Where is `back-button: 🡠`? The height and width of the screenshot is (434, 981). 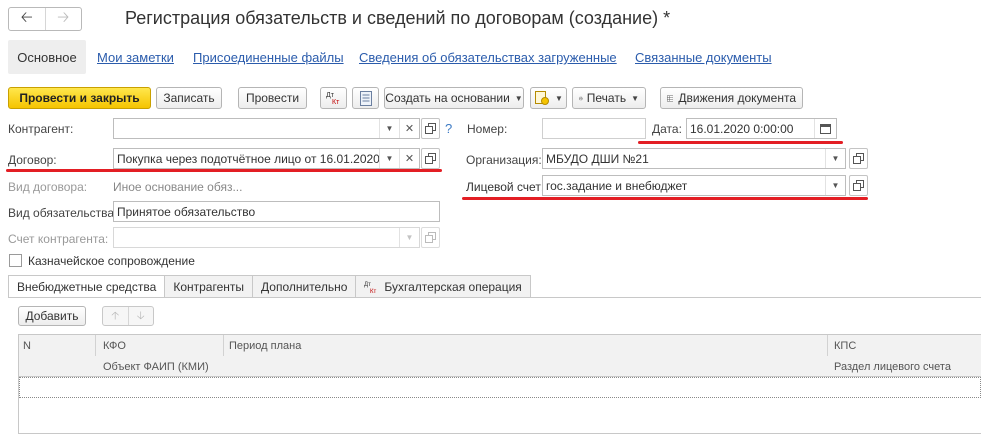
back-button: 🡠 is located at coordinates (27, 19).